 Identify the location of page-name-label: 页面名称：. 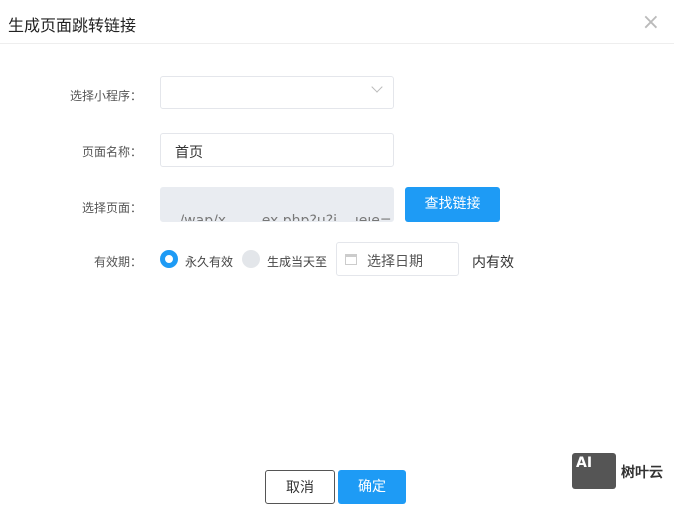
(111, 152).